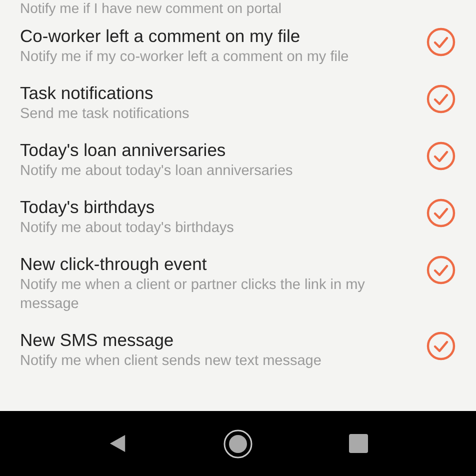 The height and width of the screenshot is (476, 476). I want to click on setting-title: Co-worker left a comment on my file, so click(161, 36).